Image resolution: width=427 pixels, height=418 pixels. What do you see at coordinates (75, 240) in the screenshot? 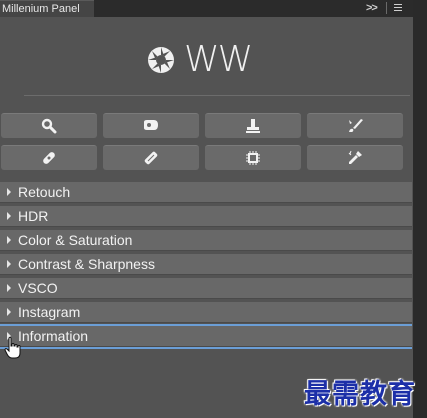
I see `section-label: Color & Saturation` at bounding box center [75, 240].